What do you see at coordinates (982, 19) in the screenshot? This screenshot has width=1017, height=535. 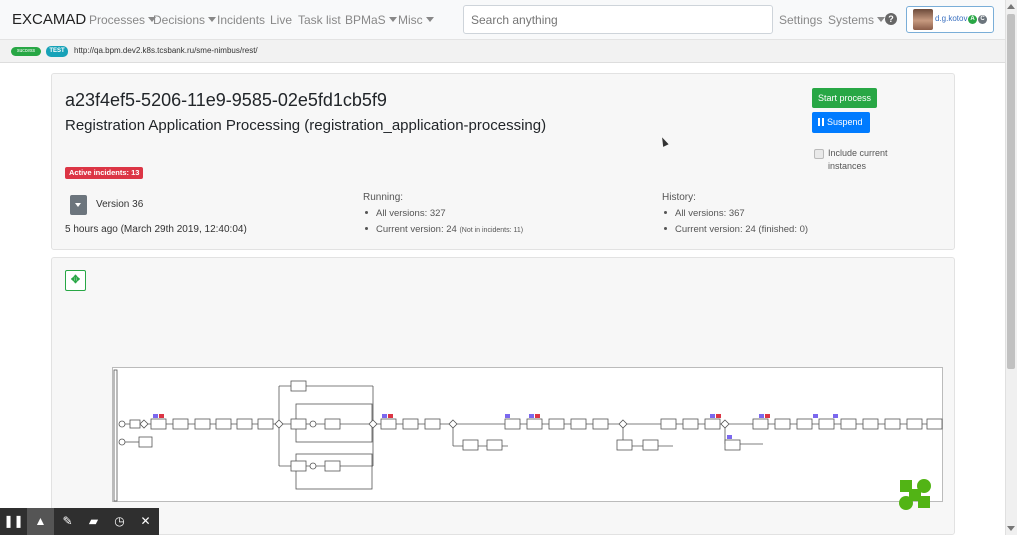 I see `user-badge-c: C` at bounding box center [982, 19].